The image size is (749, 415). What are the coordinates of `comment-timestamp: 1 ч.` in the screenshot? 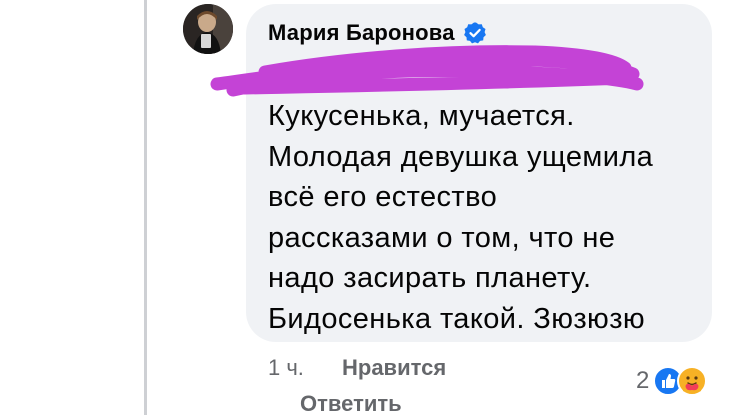 It's located at (286, 368).